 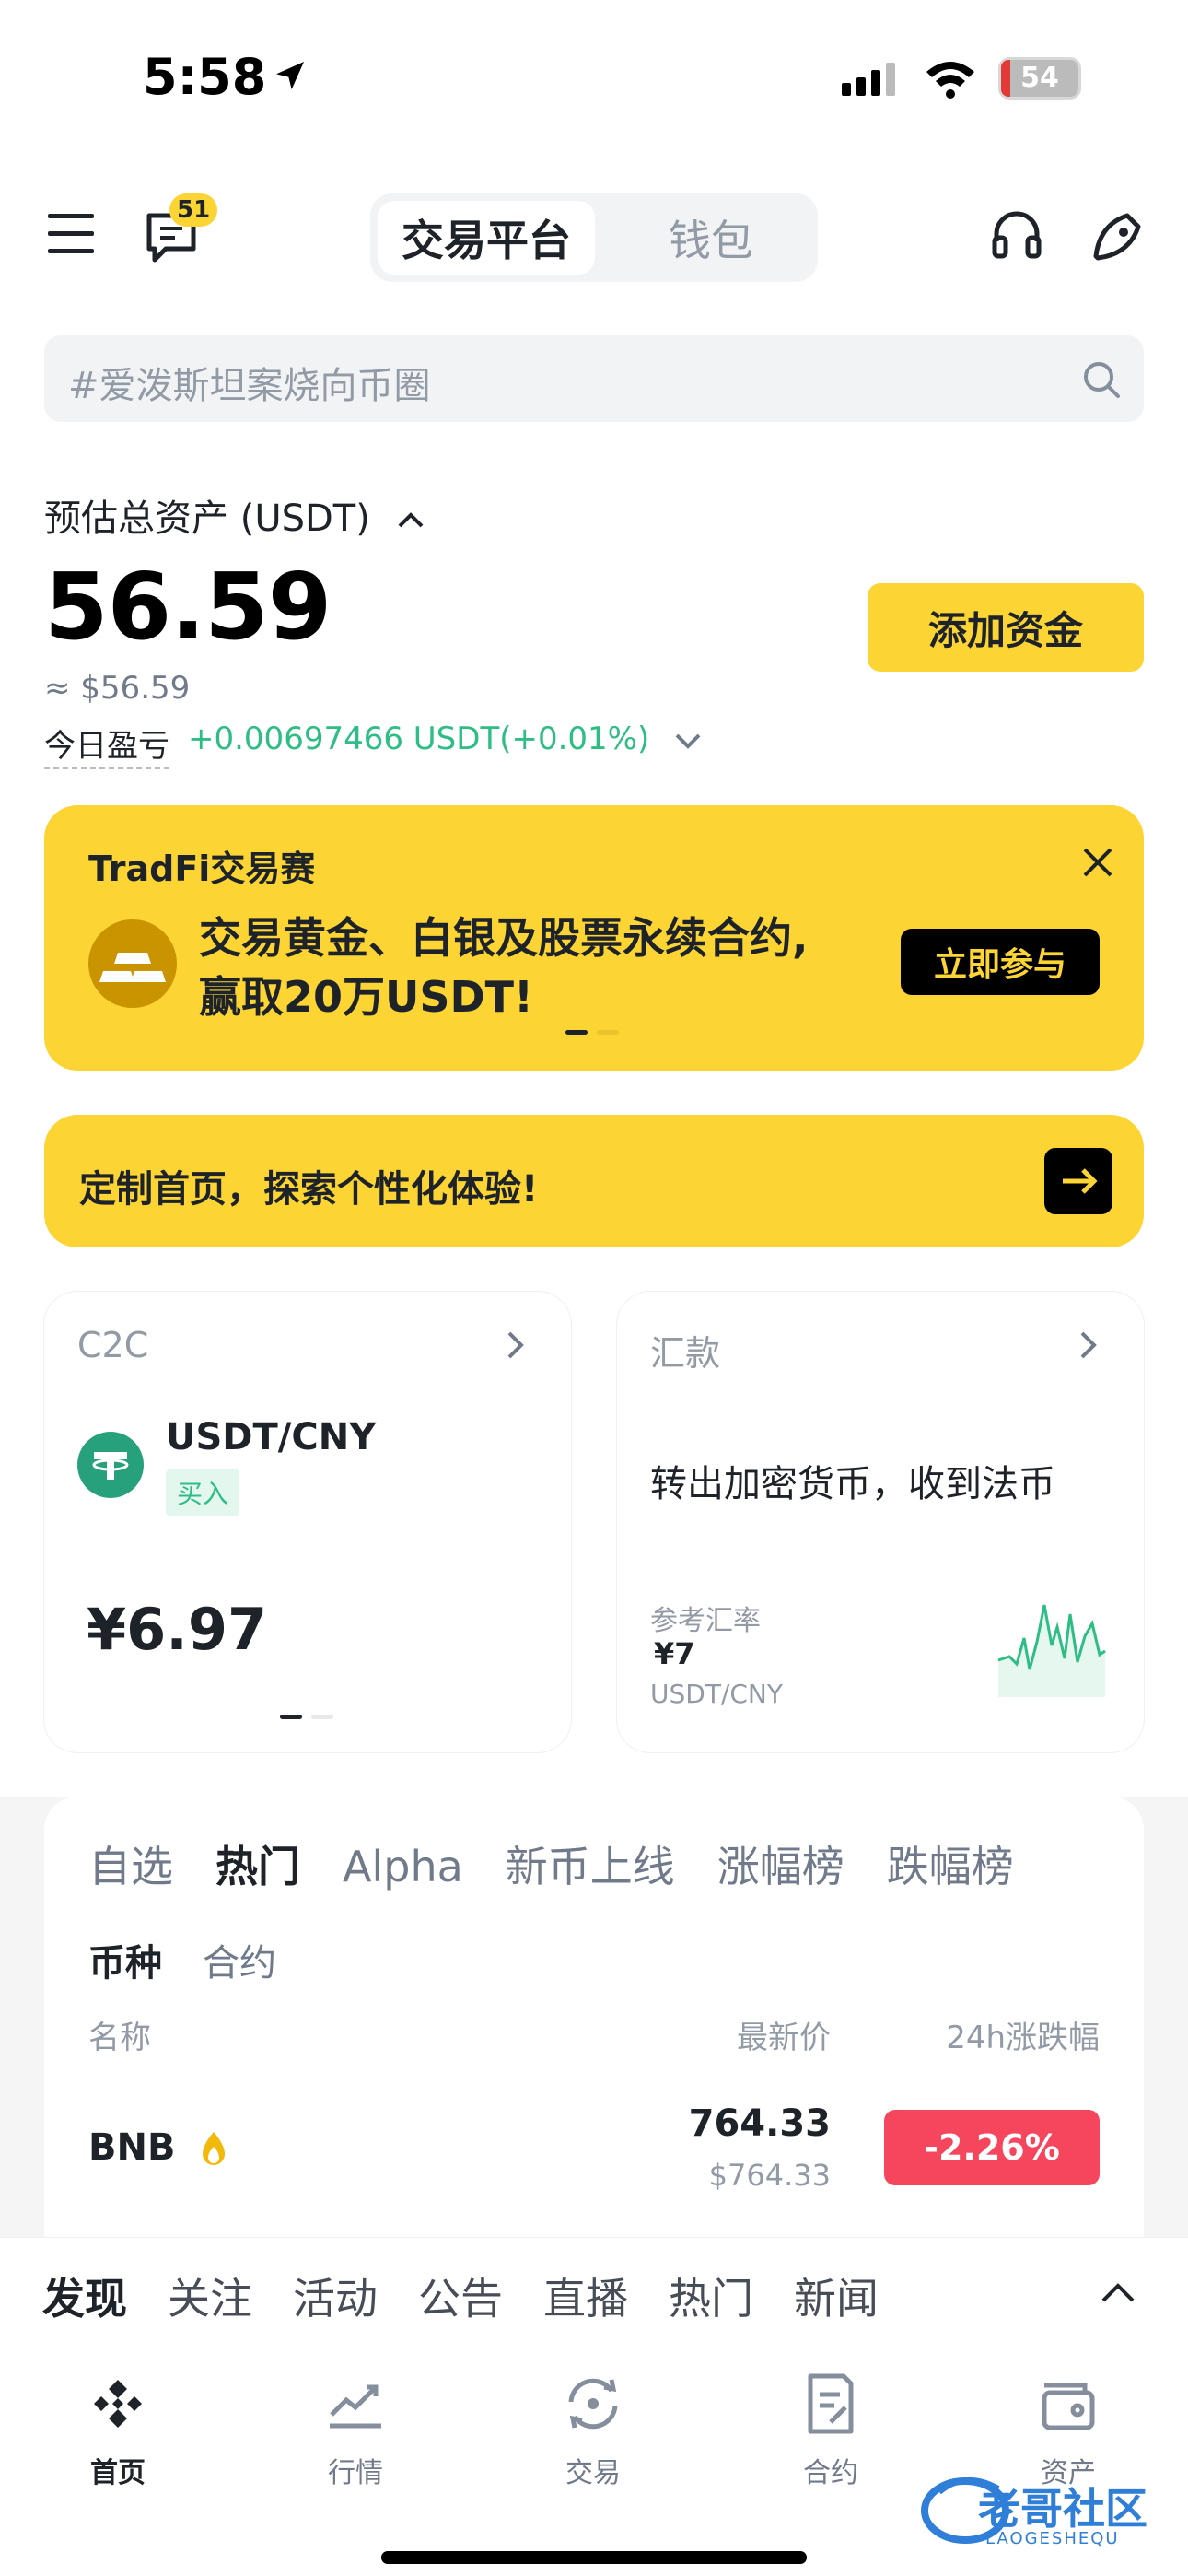 I want to click on tab-discover: 发现, so click(x=84, y=2299).